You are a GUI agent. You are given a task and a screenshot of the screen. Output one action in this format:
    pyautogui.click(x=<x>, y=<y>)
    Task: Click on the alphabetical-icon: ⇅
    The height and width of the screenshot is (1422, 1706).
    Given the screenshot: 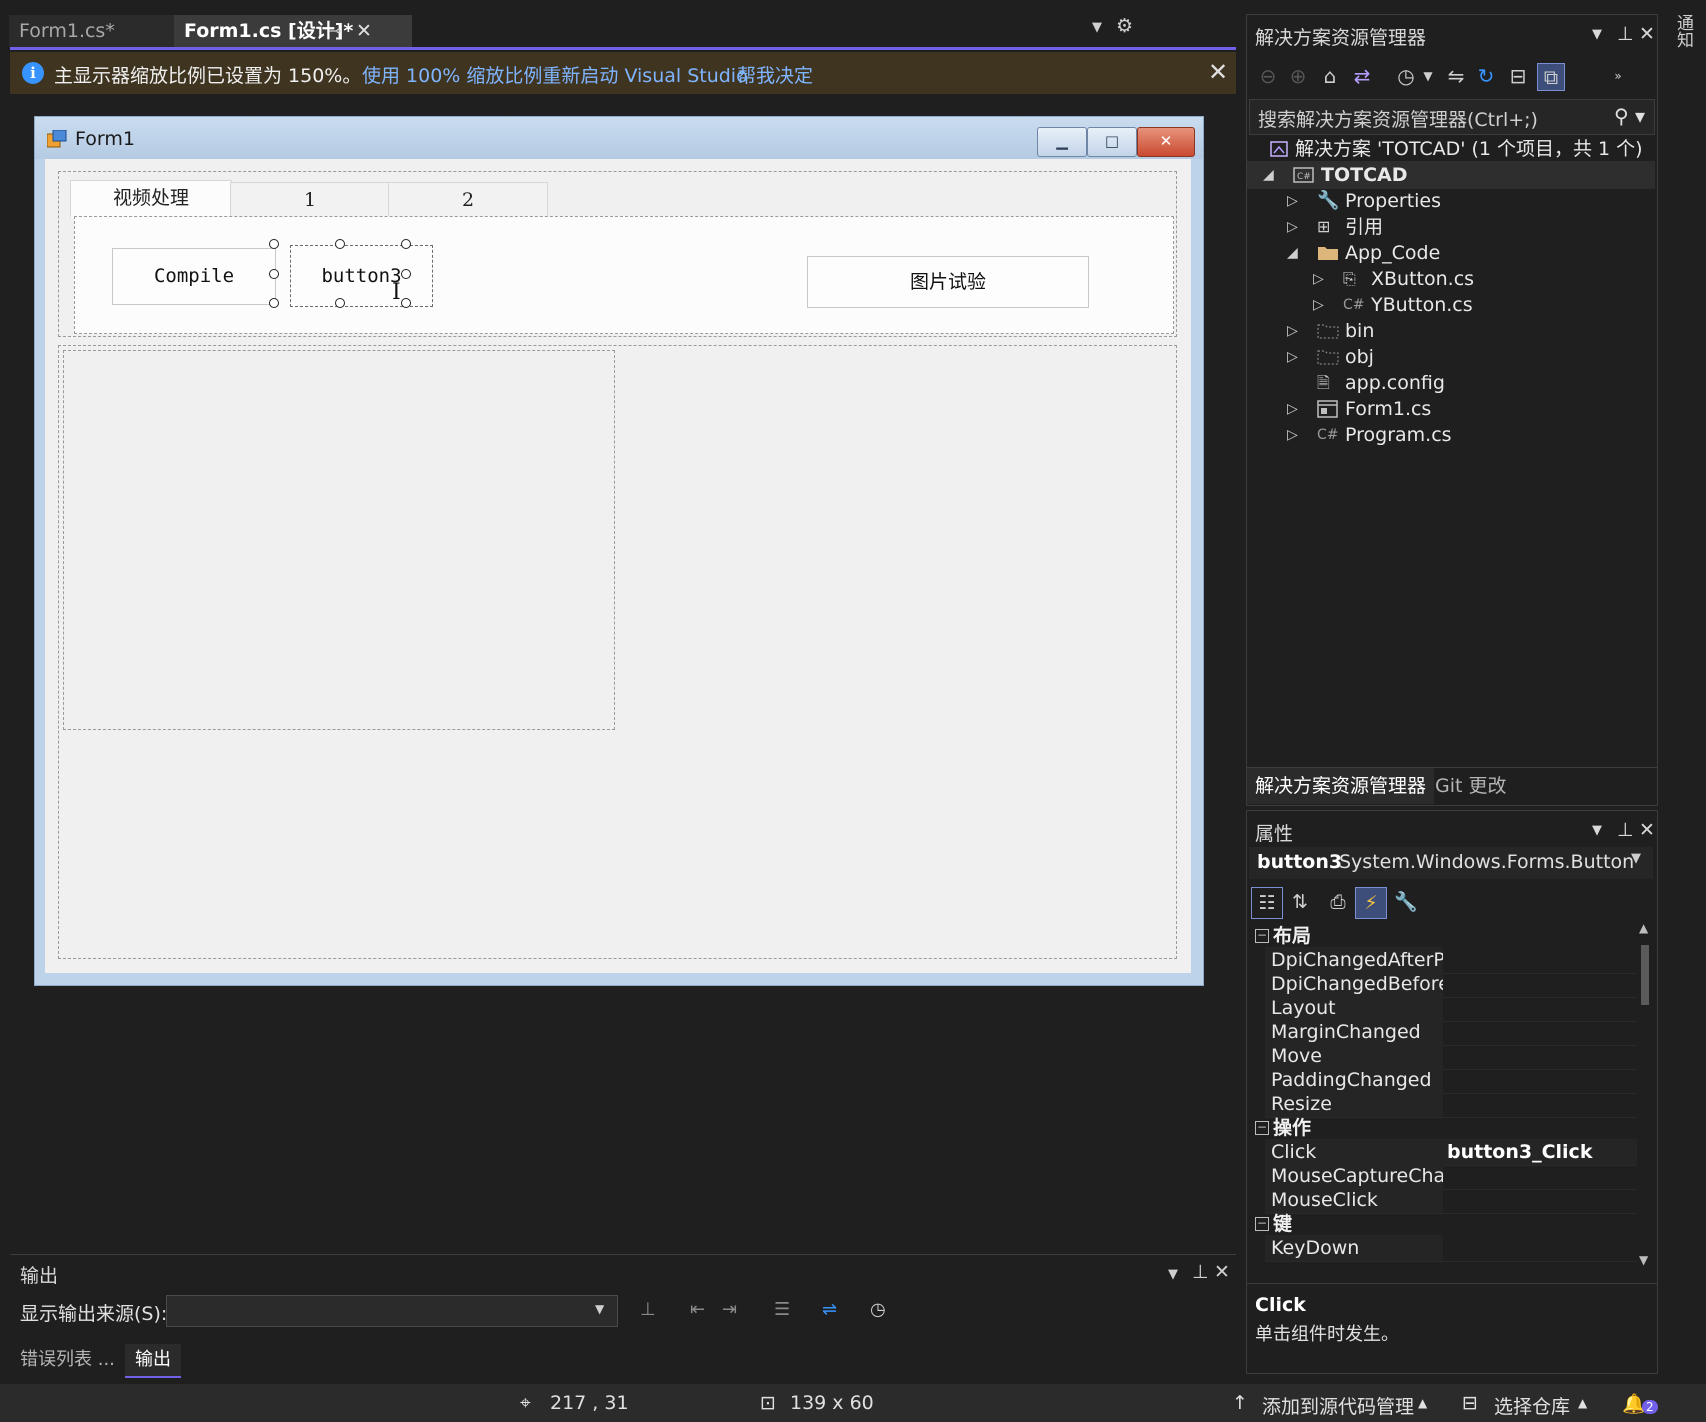 What is the action you would take?
    pyautogui.click(x=1300, y=902)
    